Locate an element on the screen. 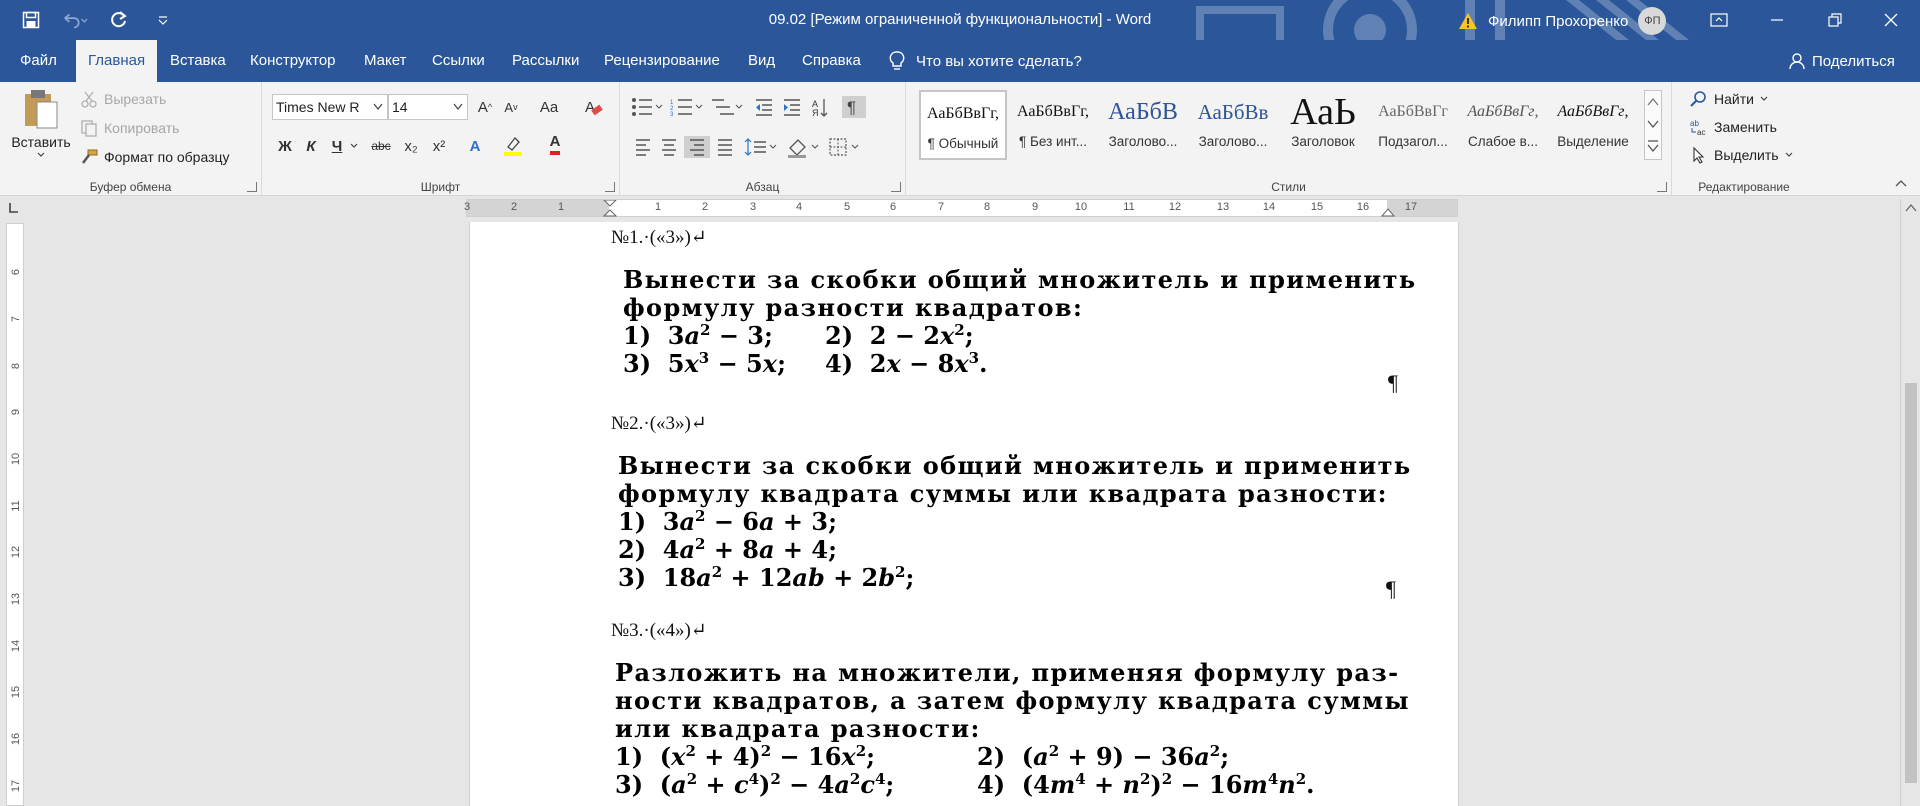 The height and width of the screenshot is (806, 1920). copy-button: Копировать is located at coordinates (129, 128).